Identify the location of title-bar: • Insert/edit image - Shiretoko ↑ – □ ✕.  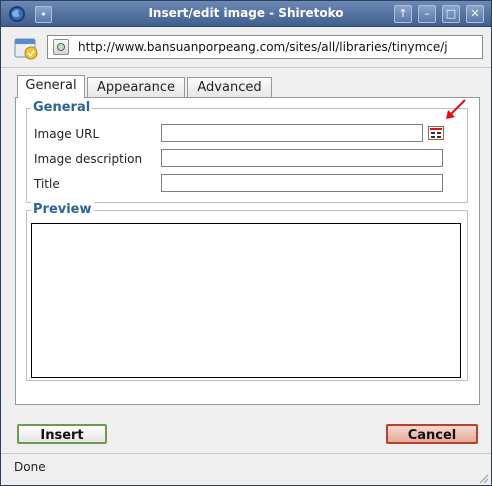
(246, 14).